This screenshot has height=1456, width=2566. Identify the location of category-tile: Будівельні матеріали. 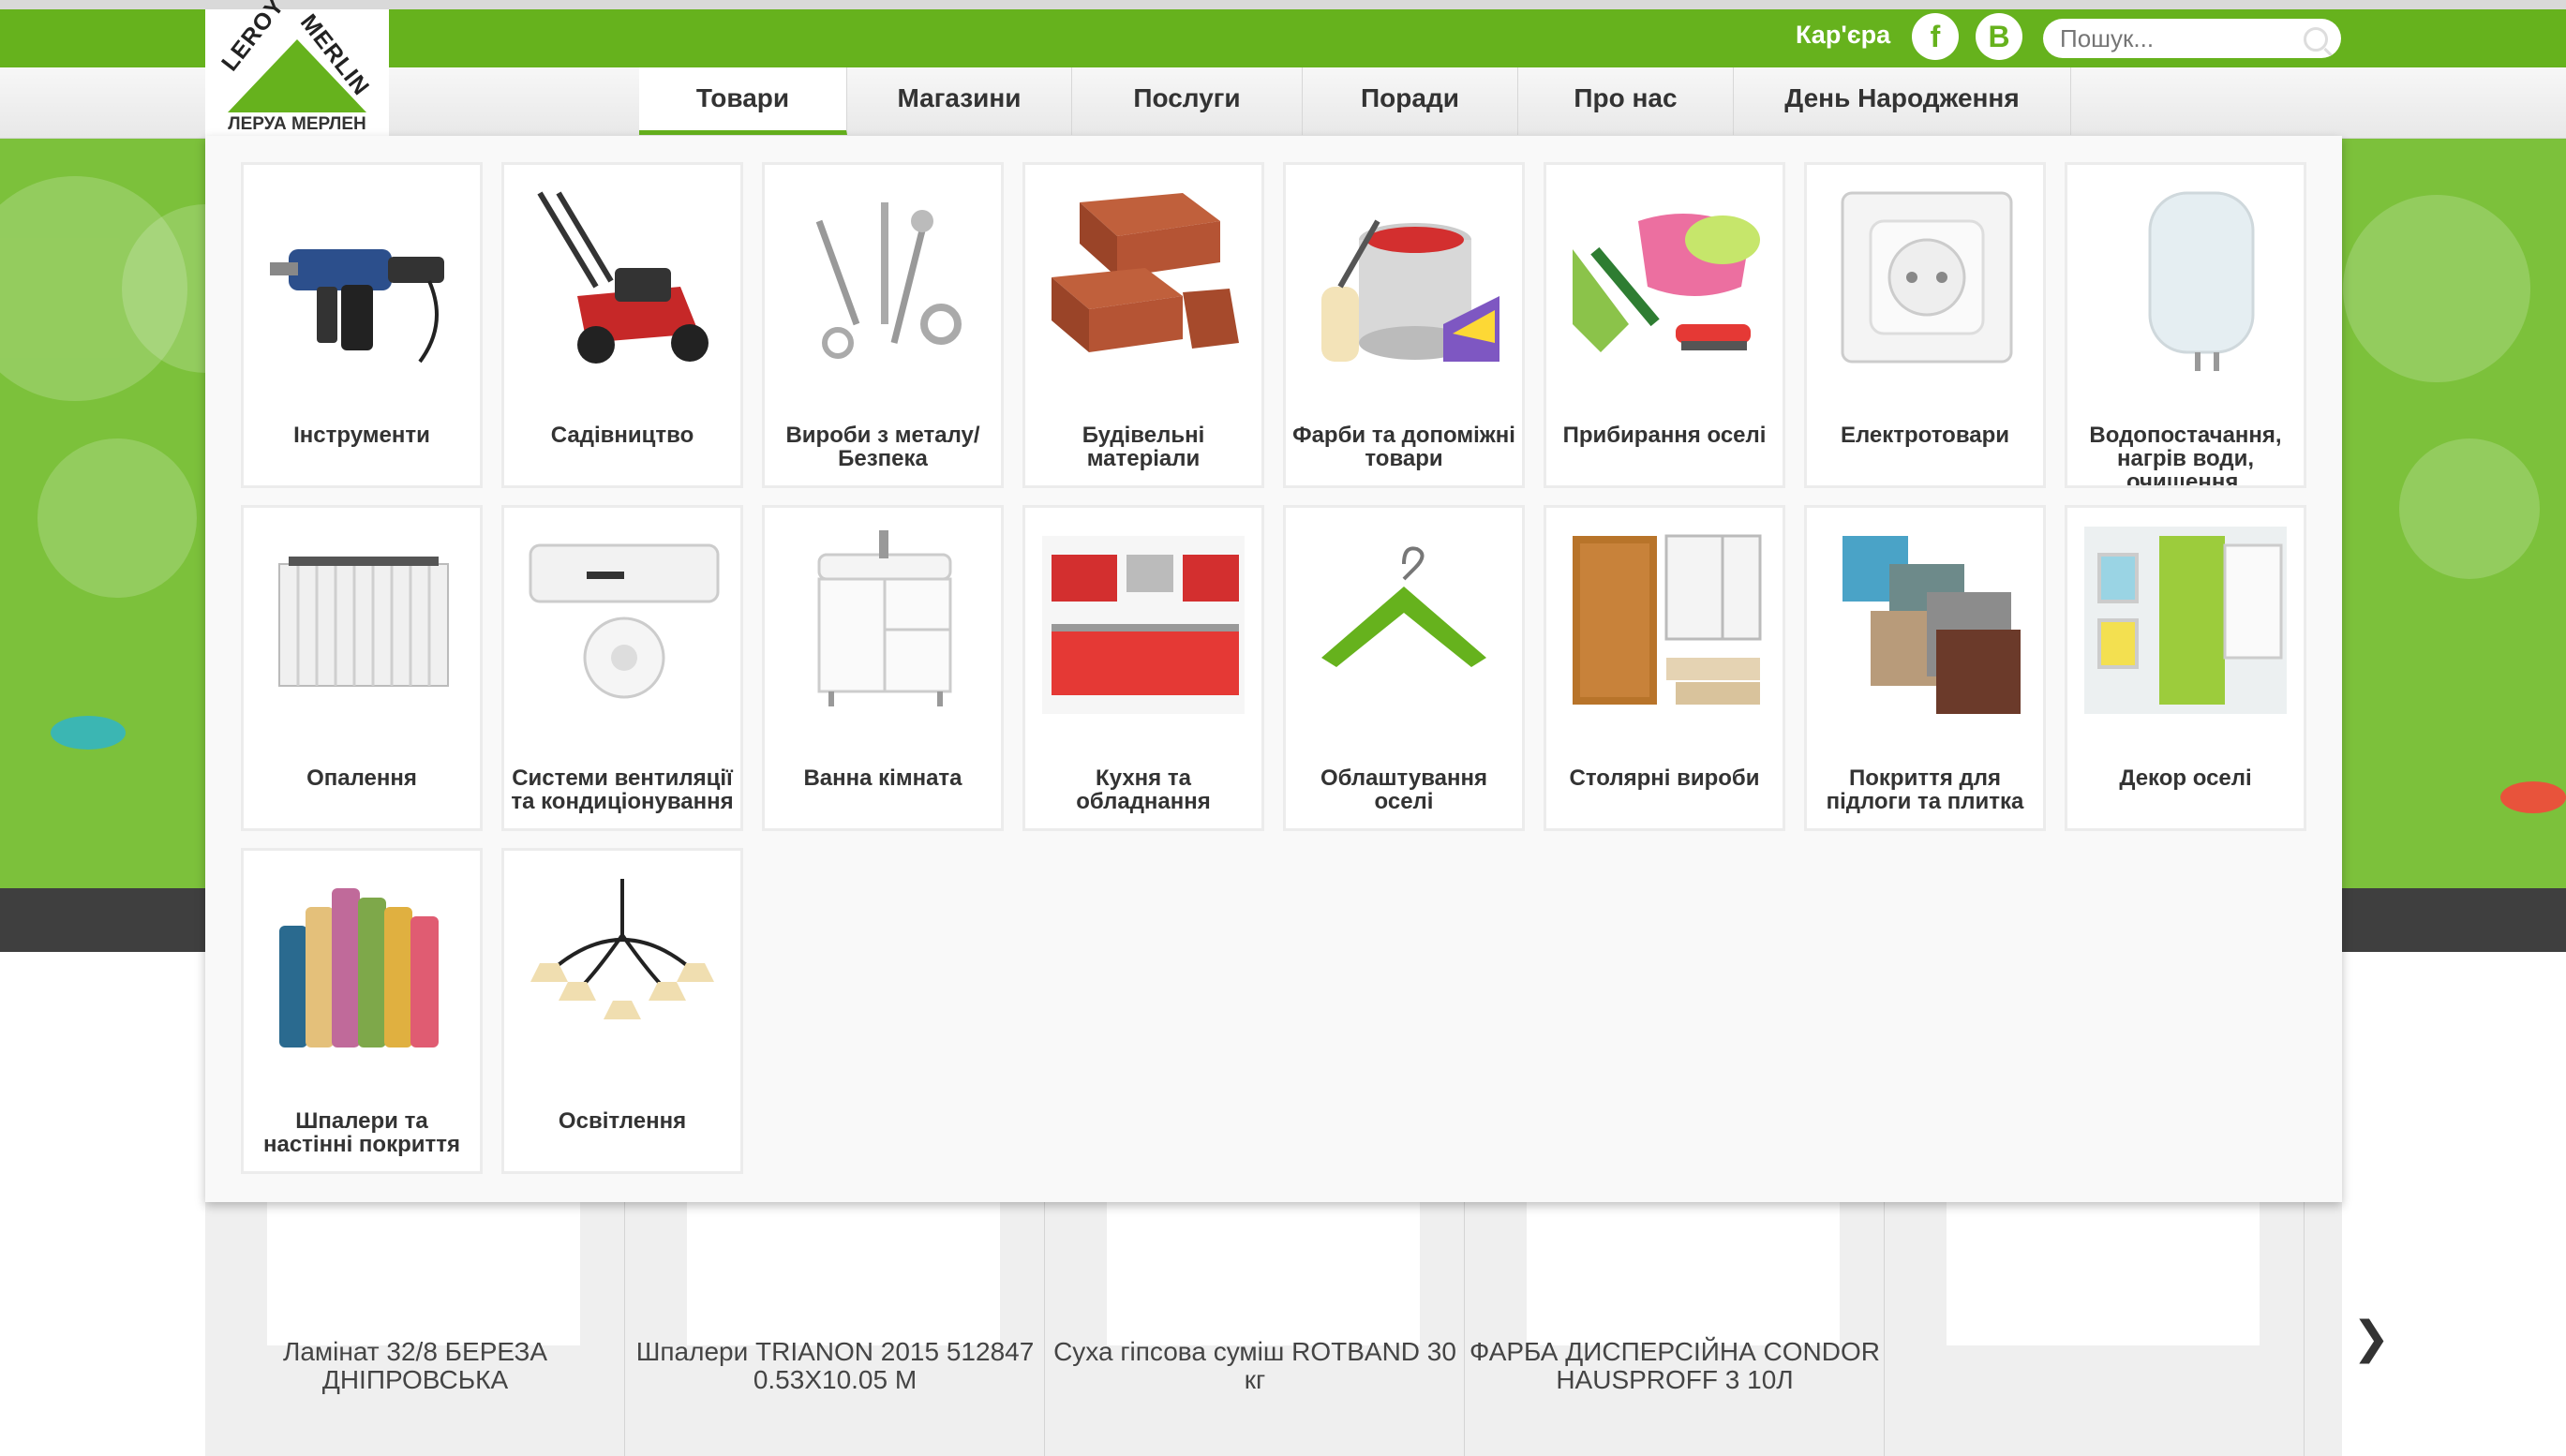
(1143, 325).